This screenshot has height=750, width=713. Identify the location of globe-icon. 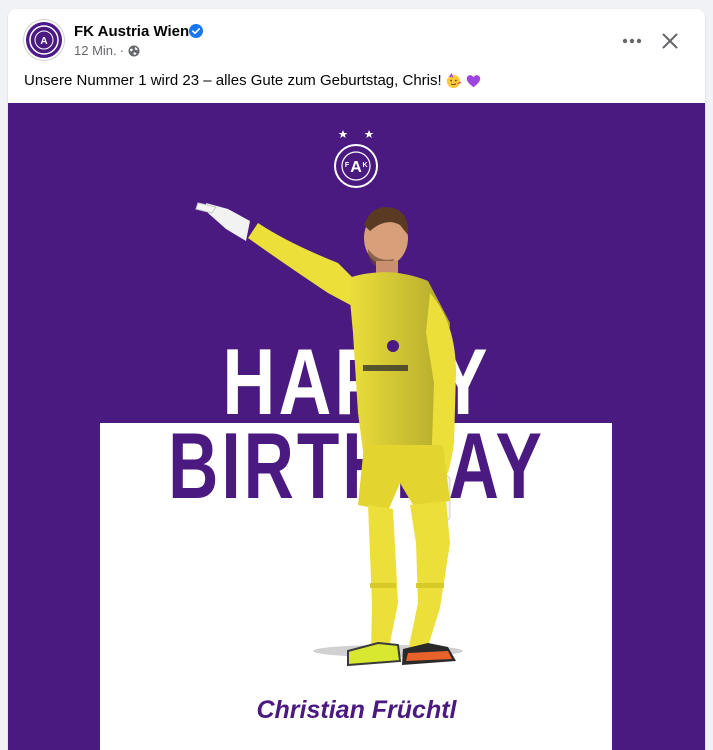
(134, 50).